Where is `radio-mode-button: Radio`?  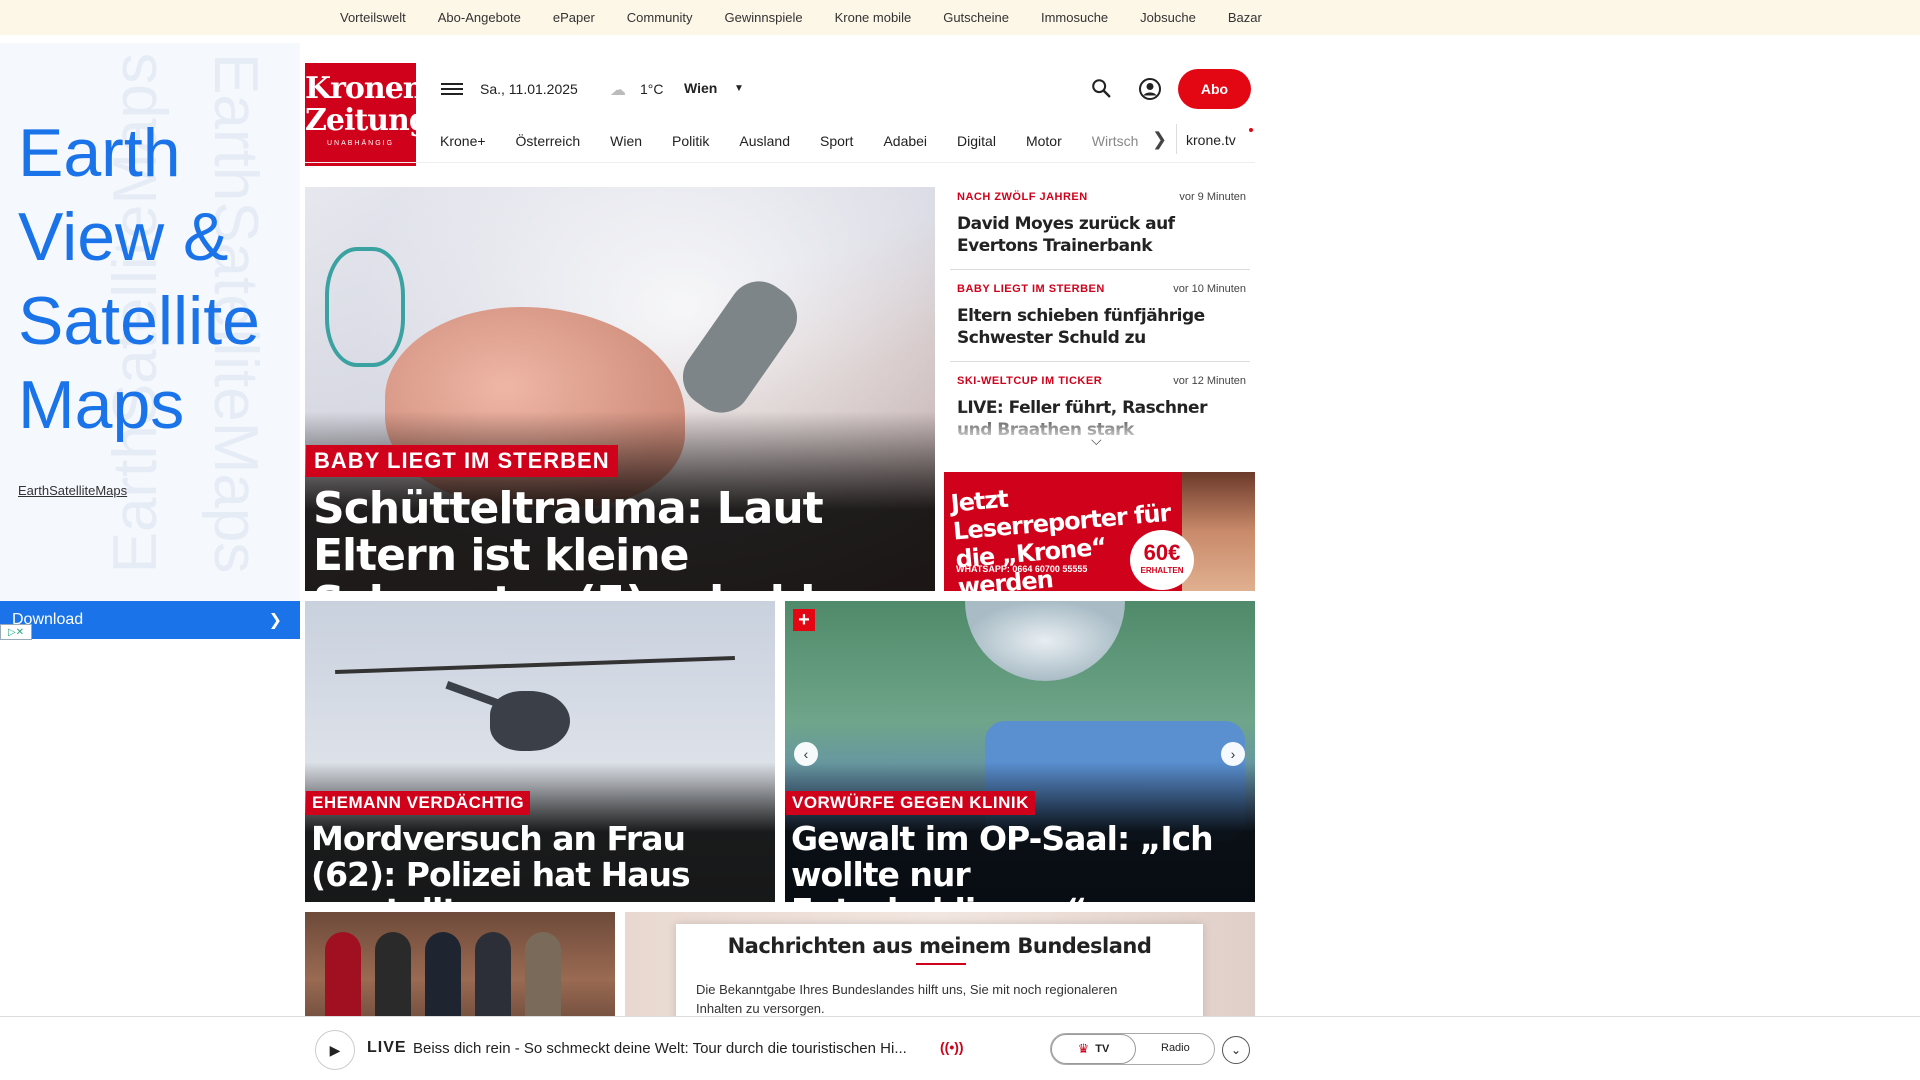
radio-mode-button: Radio is located at coordinates (1175, 1048).